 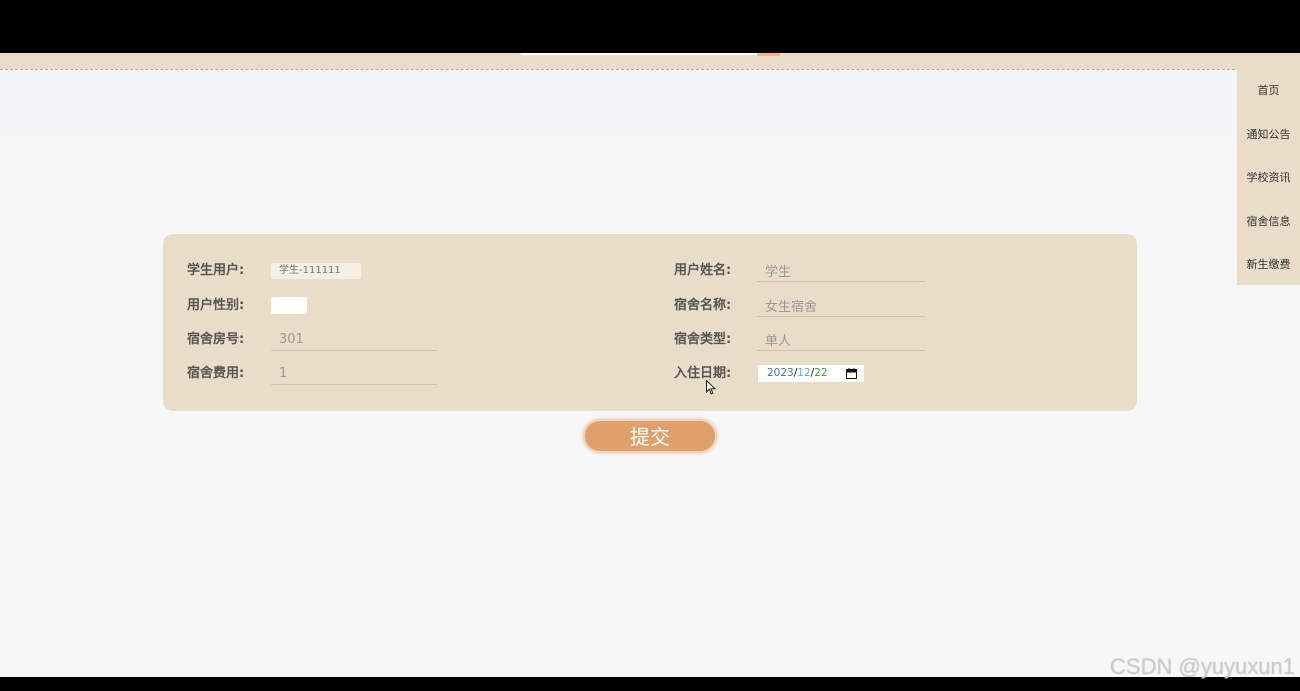 I want to click on side-nav-item-school-news: 学校资讯, so click(x=1268, y=178).